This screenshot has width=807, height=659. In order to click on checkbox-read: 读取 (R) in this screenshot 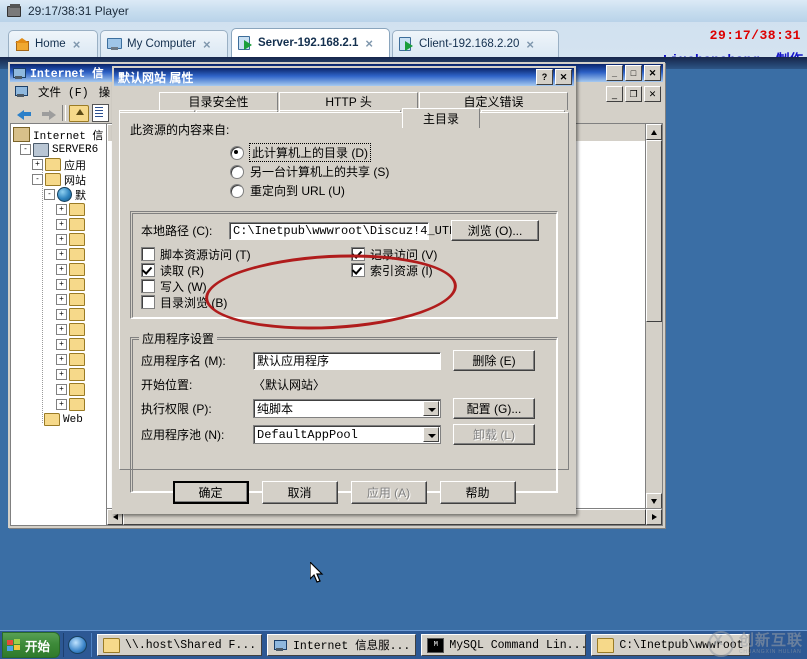, I will do `click(246, 270)`.